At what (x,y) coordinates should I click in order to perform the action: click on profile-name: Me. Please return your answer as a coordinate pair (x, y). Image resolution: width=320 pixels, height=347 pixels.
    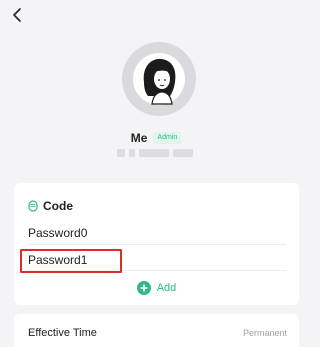
    Looking at the image, I should click on (139, 138).